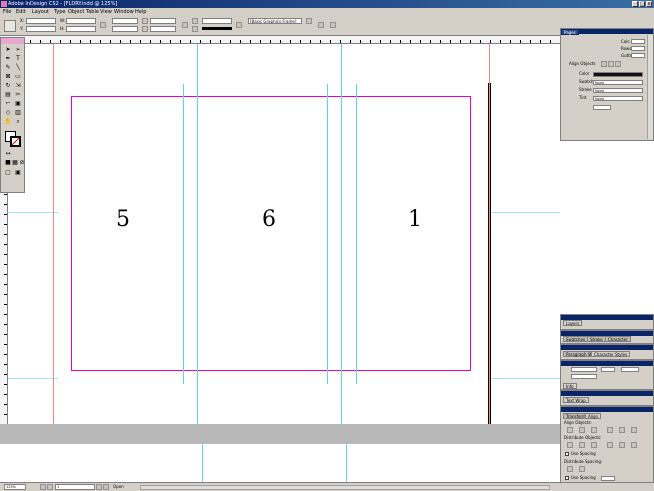 Image resolution: width=654 pixels, height=491 pixels. What do you see at coordinates (570, 445) in the screenshot?
I see `distribute-top-icon` at bounding box center [570, 445].